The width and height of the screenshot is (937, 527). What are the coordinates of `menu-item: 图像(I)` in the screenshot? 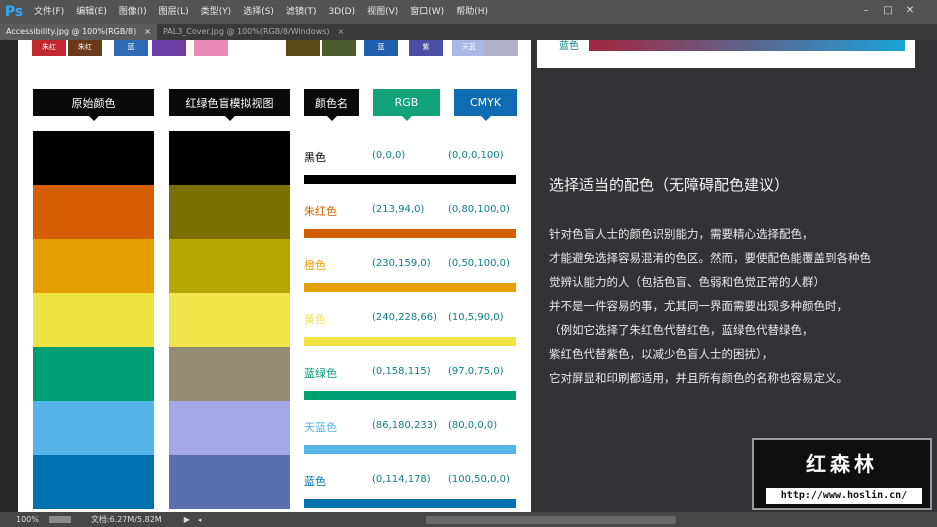 It's located at (133, 12).